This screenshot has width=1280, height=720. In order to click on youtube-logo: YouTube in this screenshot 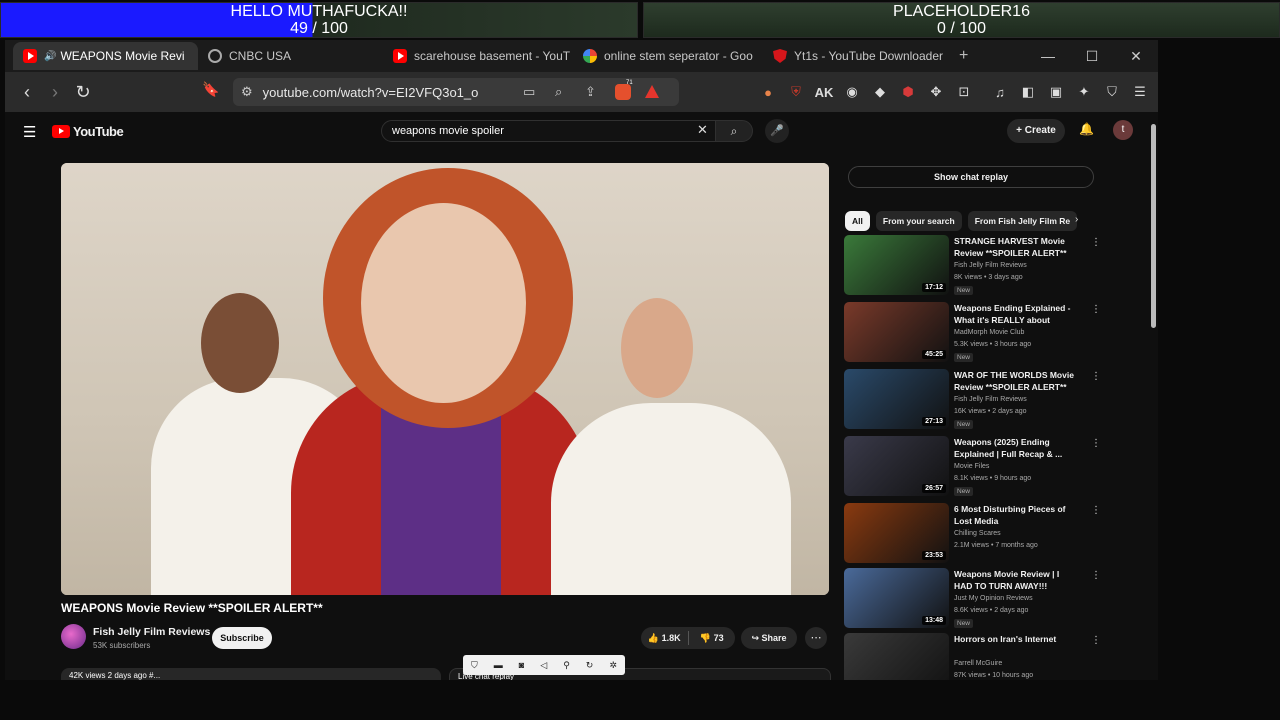, I will do `click(88, 131)`.